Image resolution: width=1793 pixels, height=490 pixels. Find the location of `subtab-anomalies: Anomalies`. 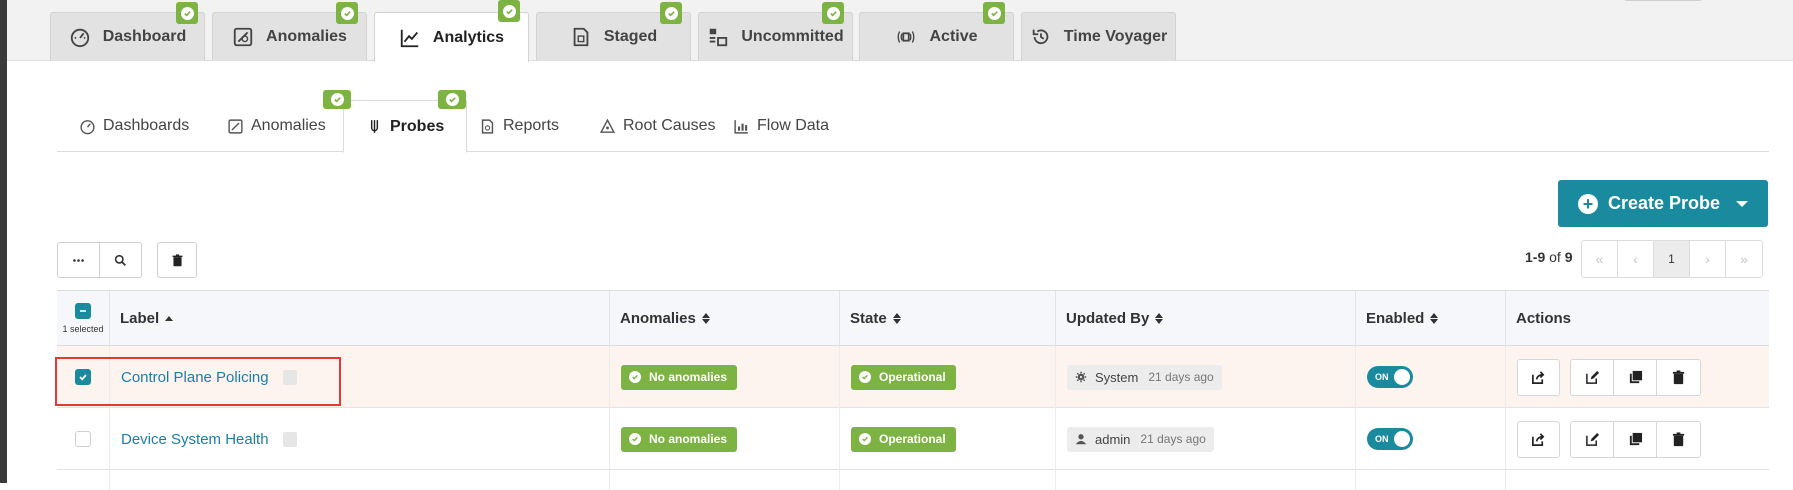

subtab-anomalies: Anomalies is located at coordinates (276, 126).